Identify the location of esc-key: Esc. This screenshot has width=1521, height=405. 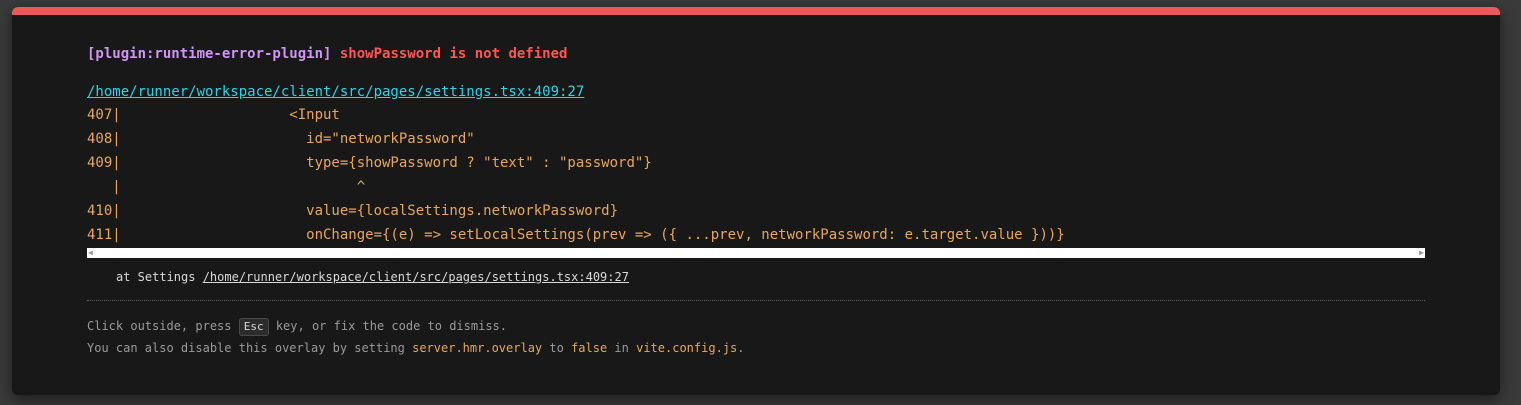
(253, 327).